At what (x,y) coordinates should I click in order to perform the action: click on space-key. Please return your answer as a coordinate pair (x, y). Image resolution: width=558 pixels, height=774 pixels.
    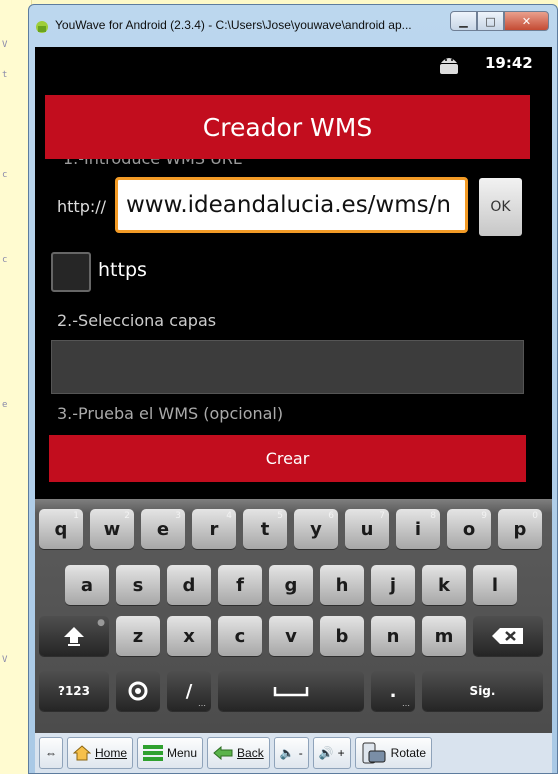
    Looking at the image, I should click on (291, 691).